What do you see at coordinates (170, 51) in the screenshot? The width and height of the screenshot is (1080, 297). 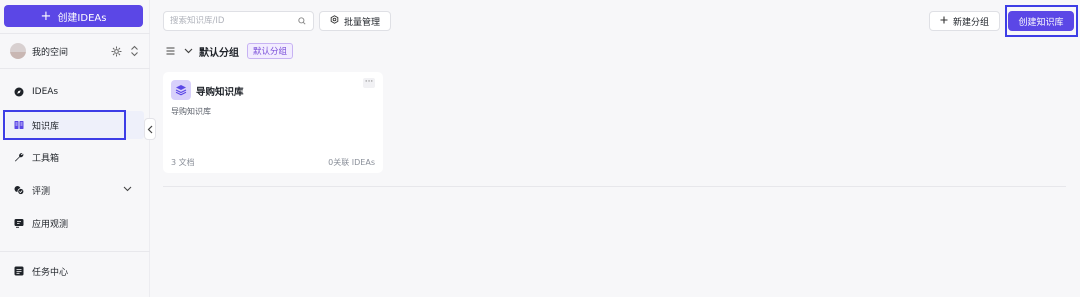 I see `menu-icon` at bounding box center [170, 51].